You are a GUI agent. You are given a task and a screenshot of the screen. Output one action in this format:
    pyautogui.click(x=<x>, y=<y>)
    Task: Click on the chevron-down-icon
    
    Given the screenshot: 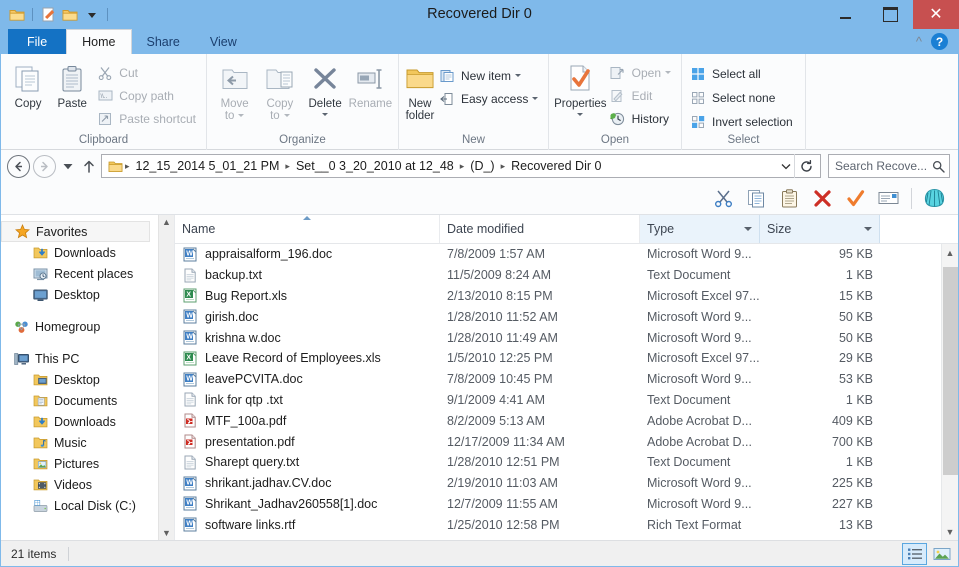 What is the action you would take?
    pyautogui.click(x=785, y=166)
    